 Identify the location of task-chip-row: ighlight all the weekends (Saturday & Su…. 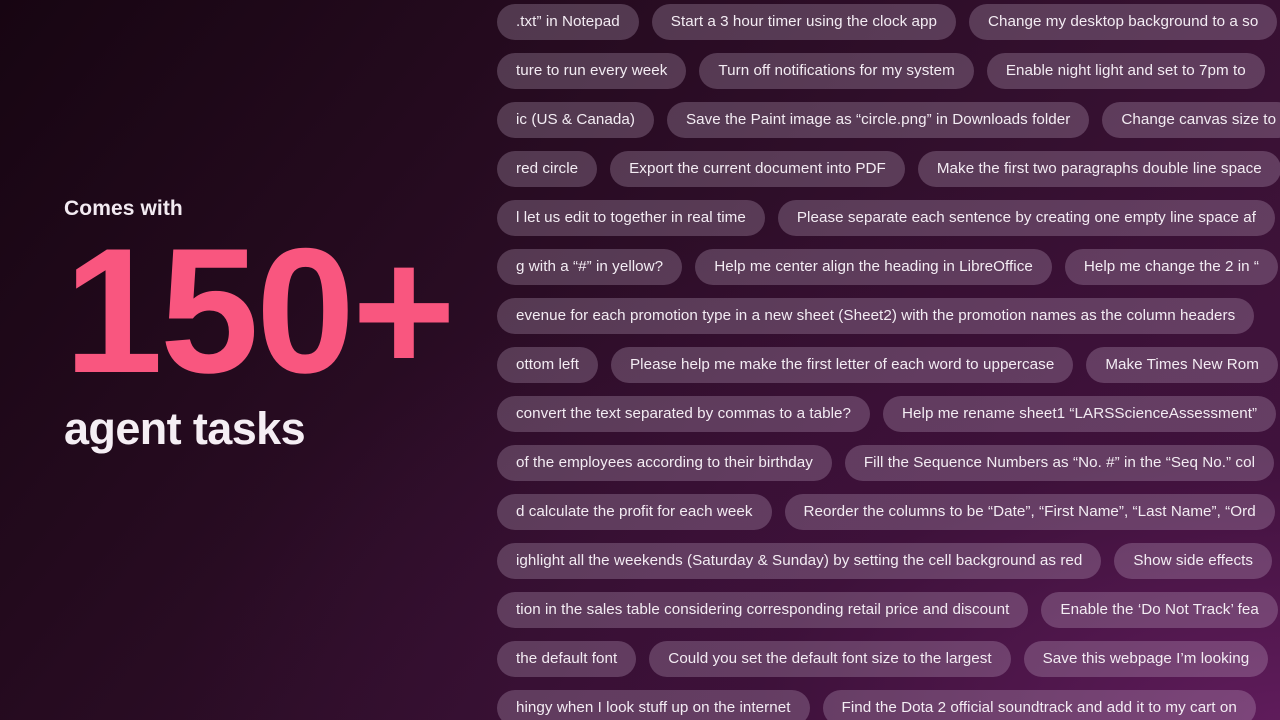
(888, 560).